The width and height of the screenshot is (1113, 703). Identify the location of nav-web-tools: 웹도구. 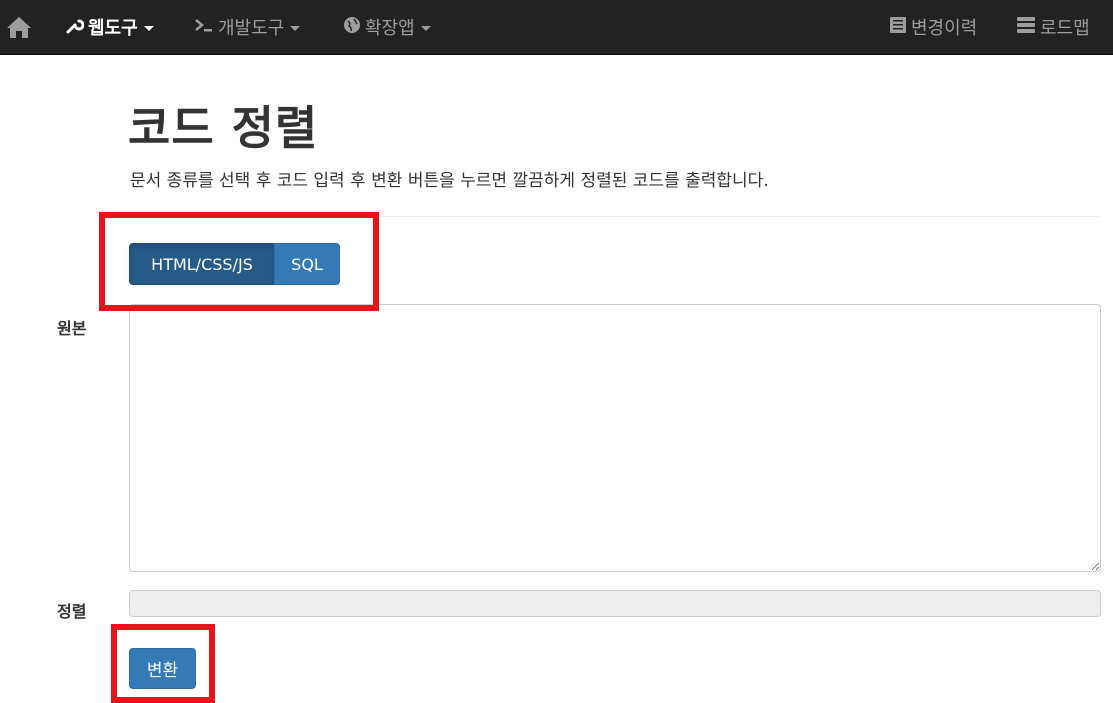
(110, 27).